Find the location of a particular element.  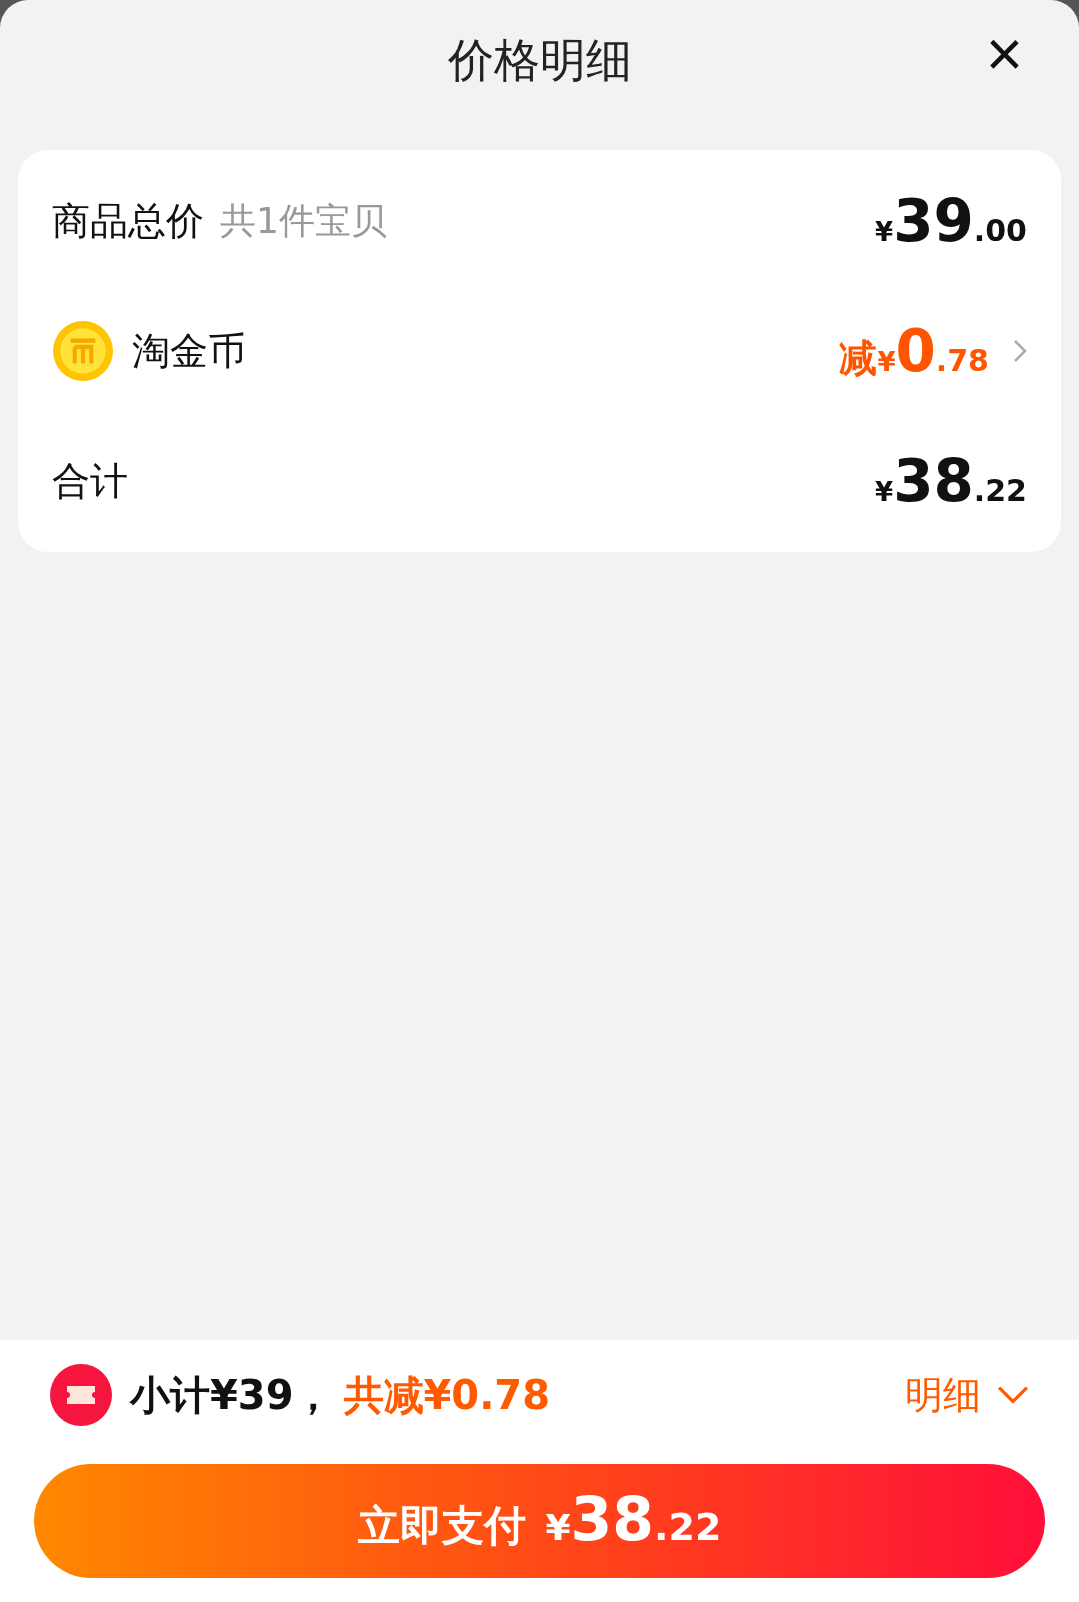

price: ¥39.00 is located at coordinates (951, 221).